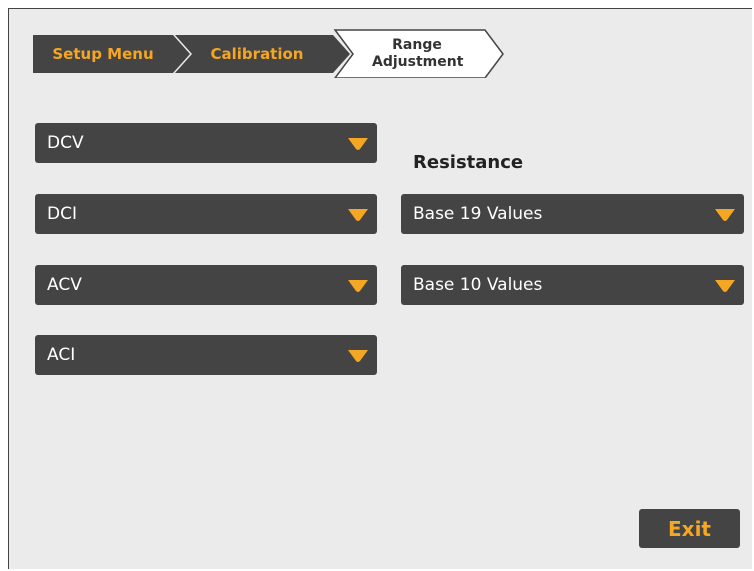 Image resolution: width=754 pixels, height=571 pixels. Describe the element at coordinates (206, 285) in the screenshot. I see `acv-dropdown: ACV` at that location.